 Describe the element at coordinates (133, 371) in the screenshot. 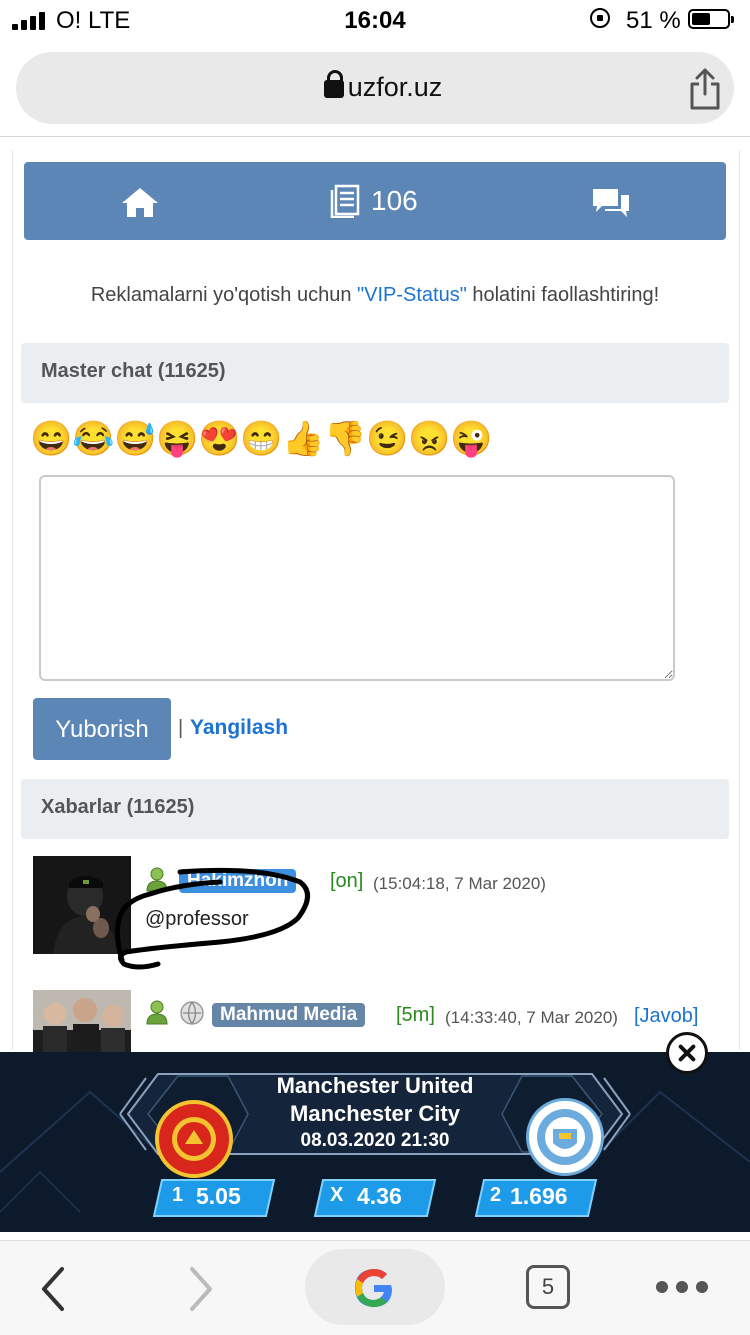

I see `chat-section-title: Master chat (11625)` at that location.